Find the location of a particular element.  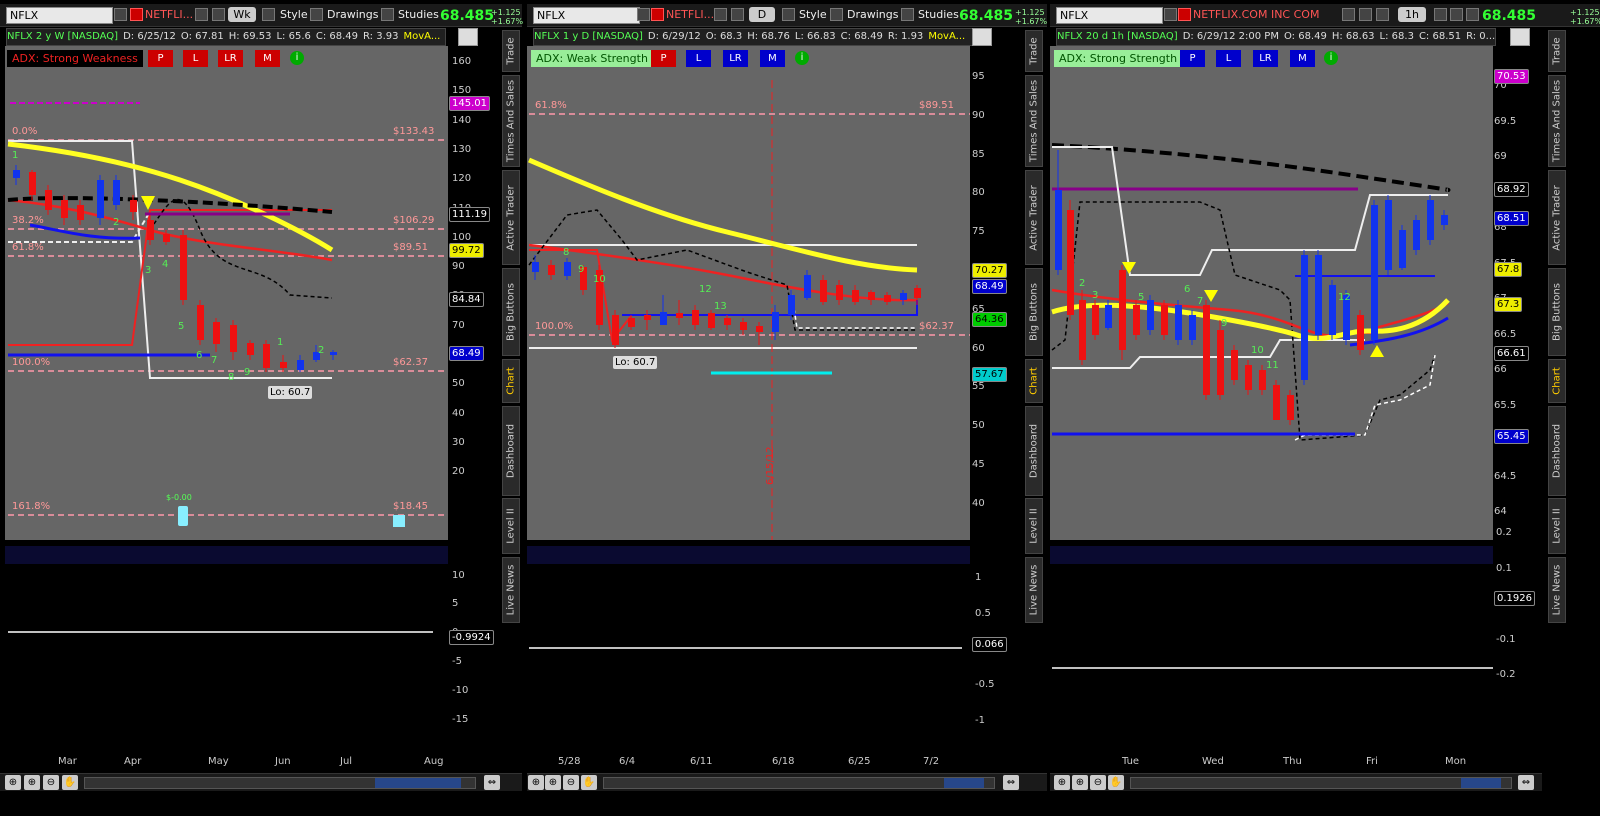

wave-count-label: 13 is located at coordinates (720, 306).